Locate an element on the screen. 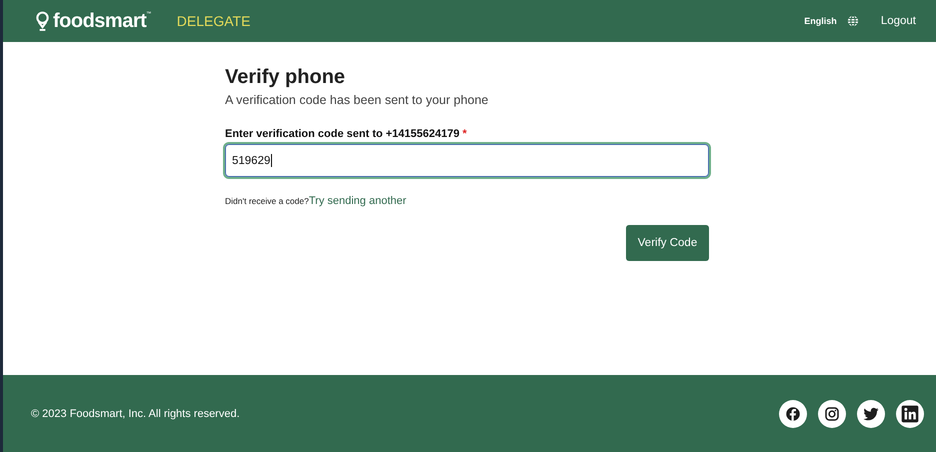 This screenshot has height=452, width=936. field-label: Enter verification code sent to +14155624179 is located at coordinates (342, 134).